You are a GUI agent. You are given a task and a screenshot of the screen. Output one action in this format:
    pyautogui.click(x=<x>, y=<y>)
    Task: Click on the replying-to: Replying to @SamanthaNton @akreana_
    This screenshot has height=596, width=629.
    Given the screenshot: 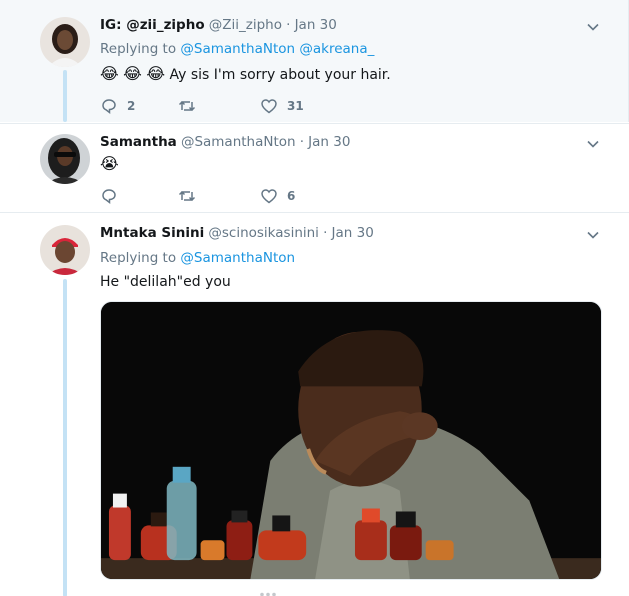 What is the action you would take?
    pyautogui.click(x=237, y=49)
    